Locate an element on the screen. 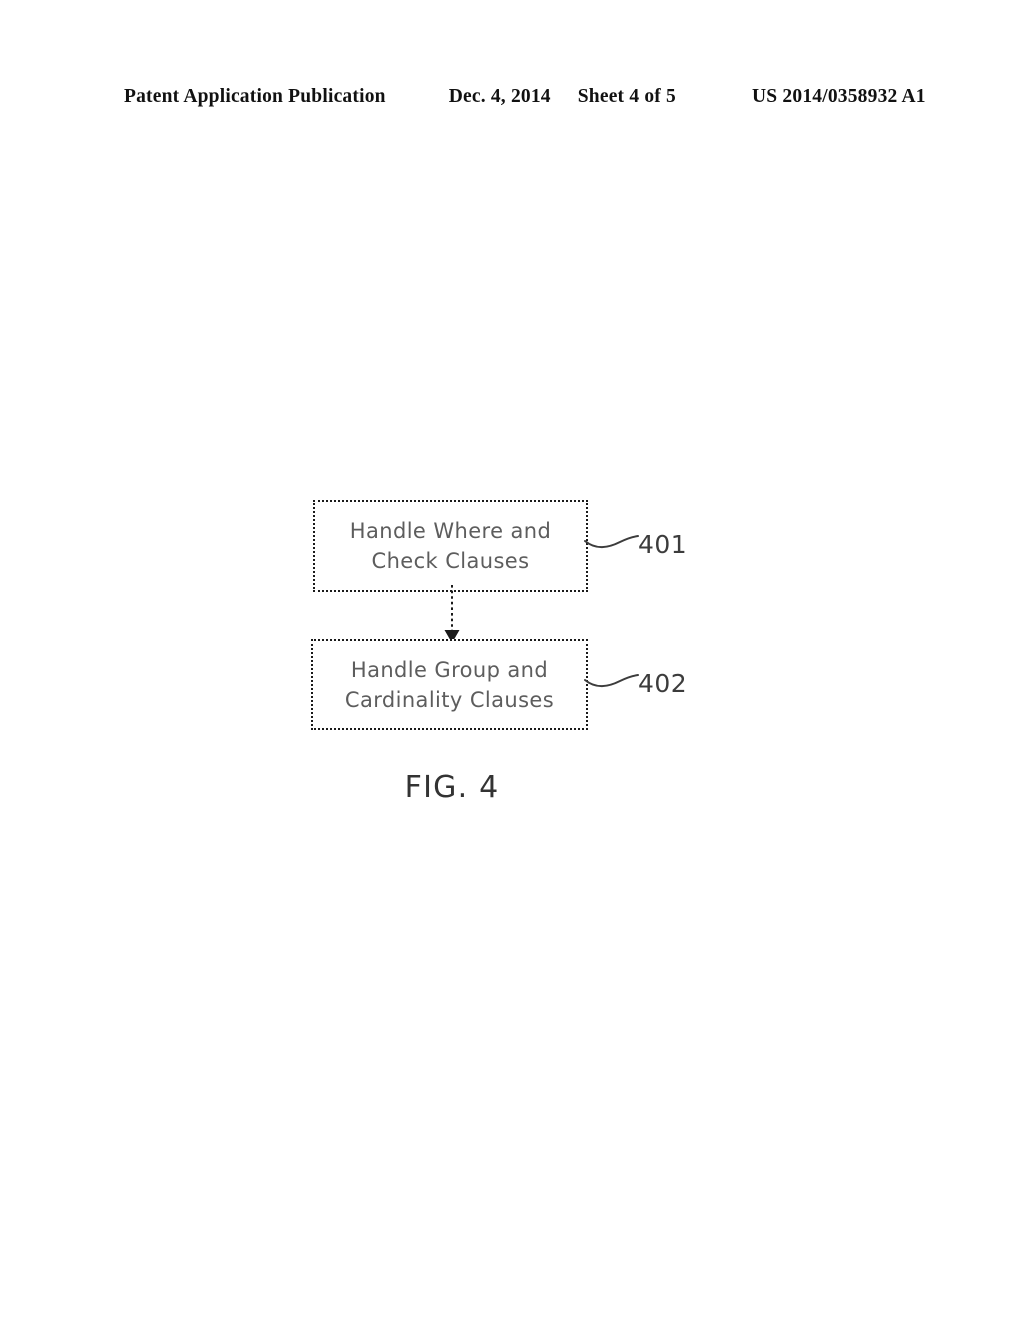  figure-caption: FIG. 4 is located at coordinates (512, 788).